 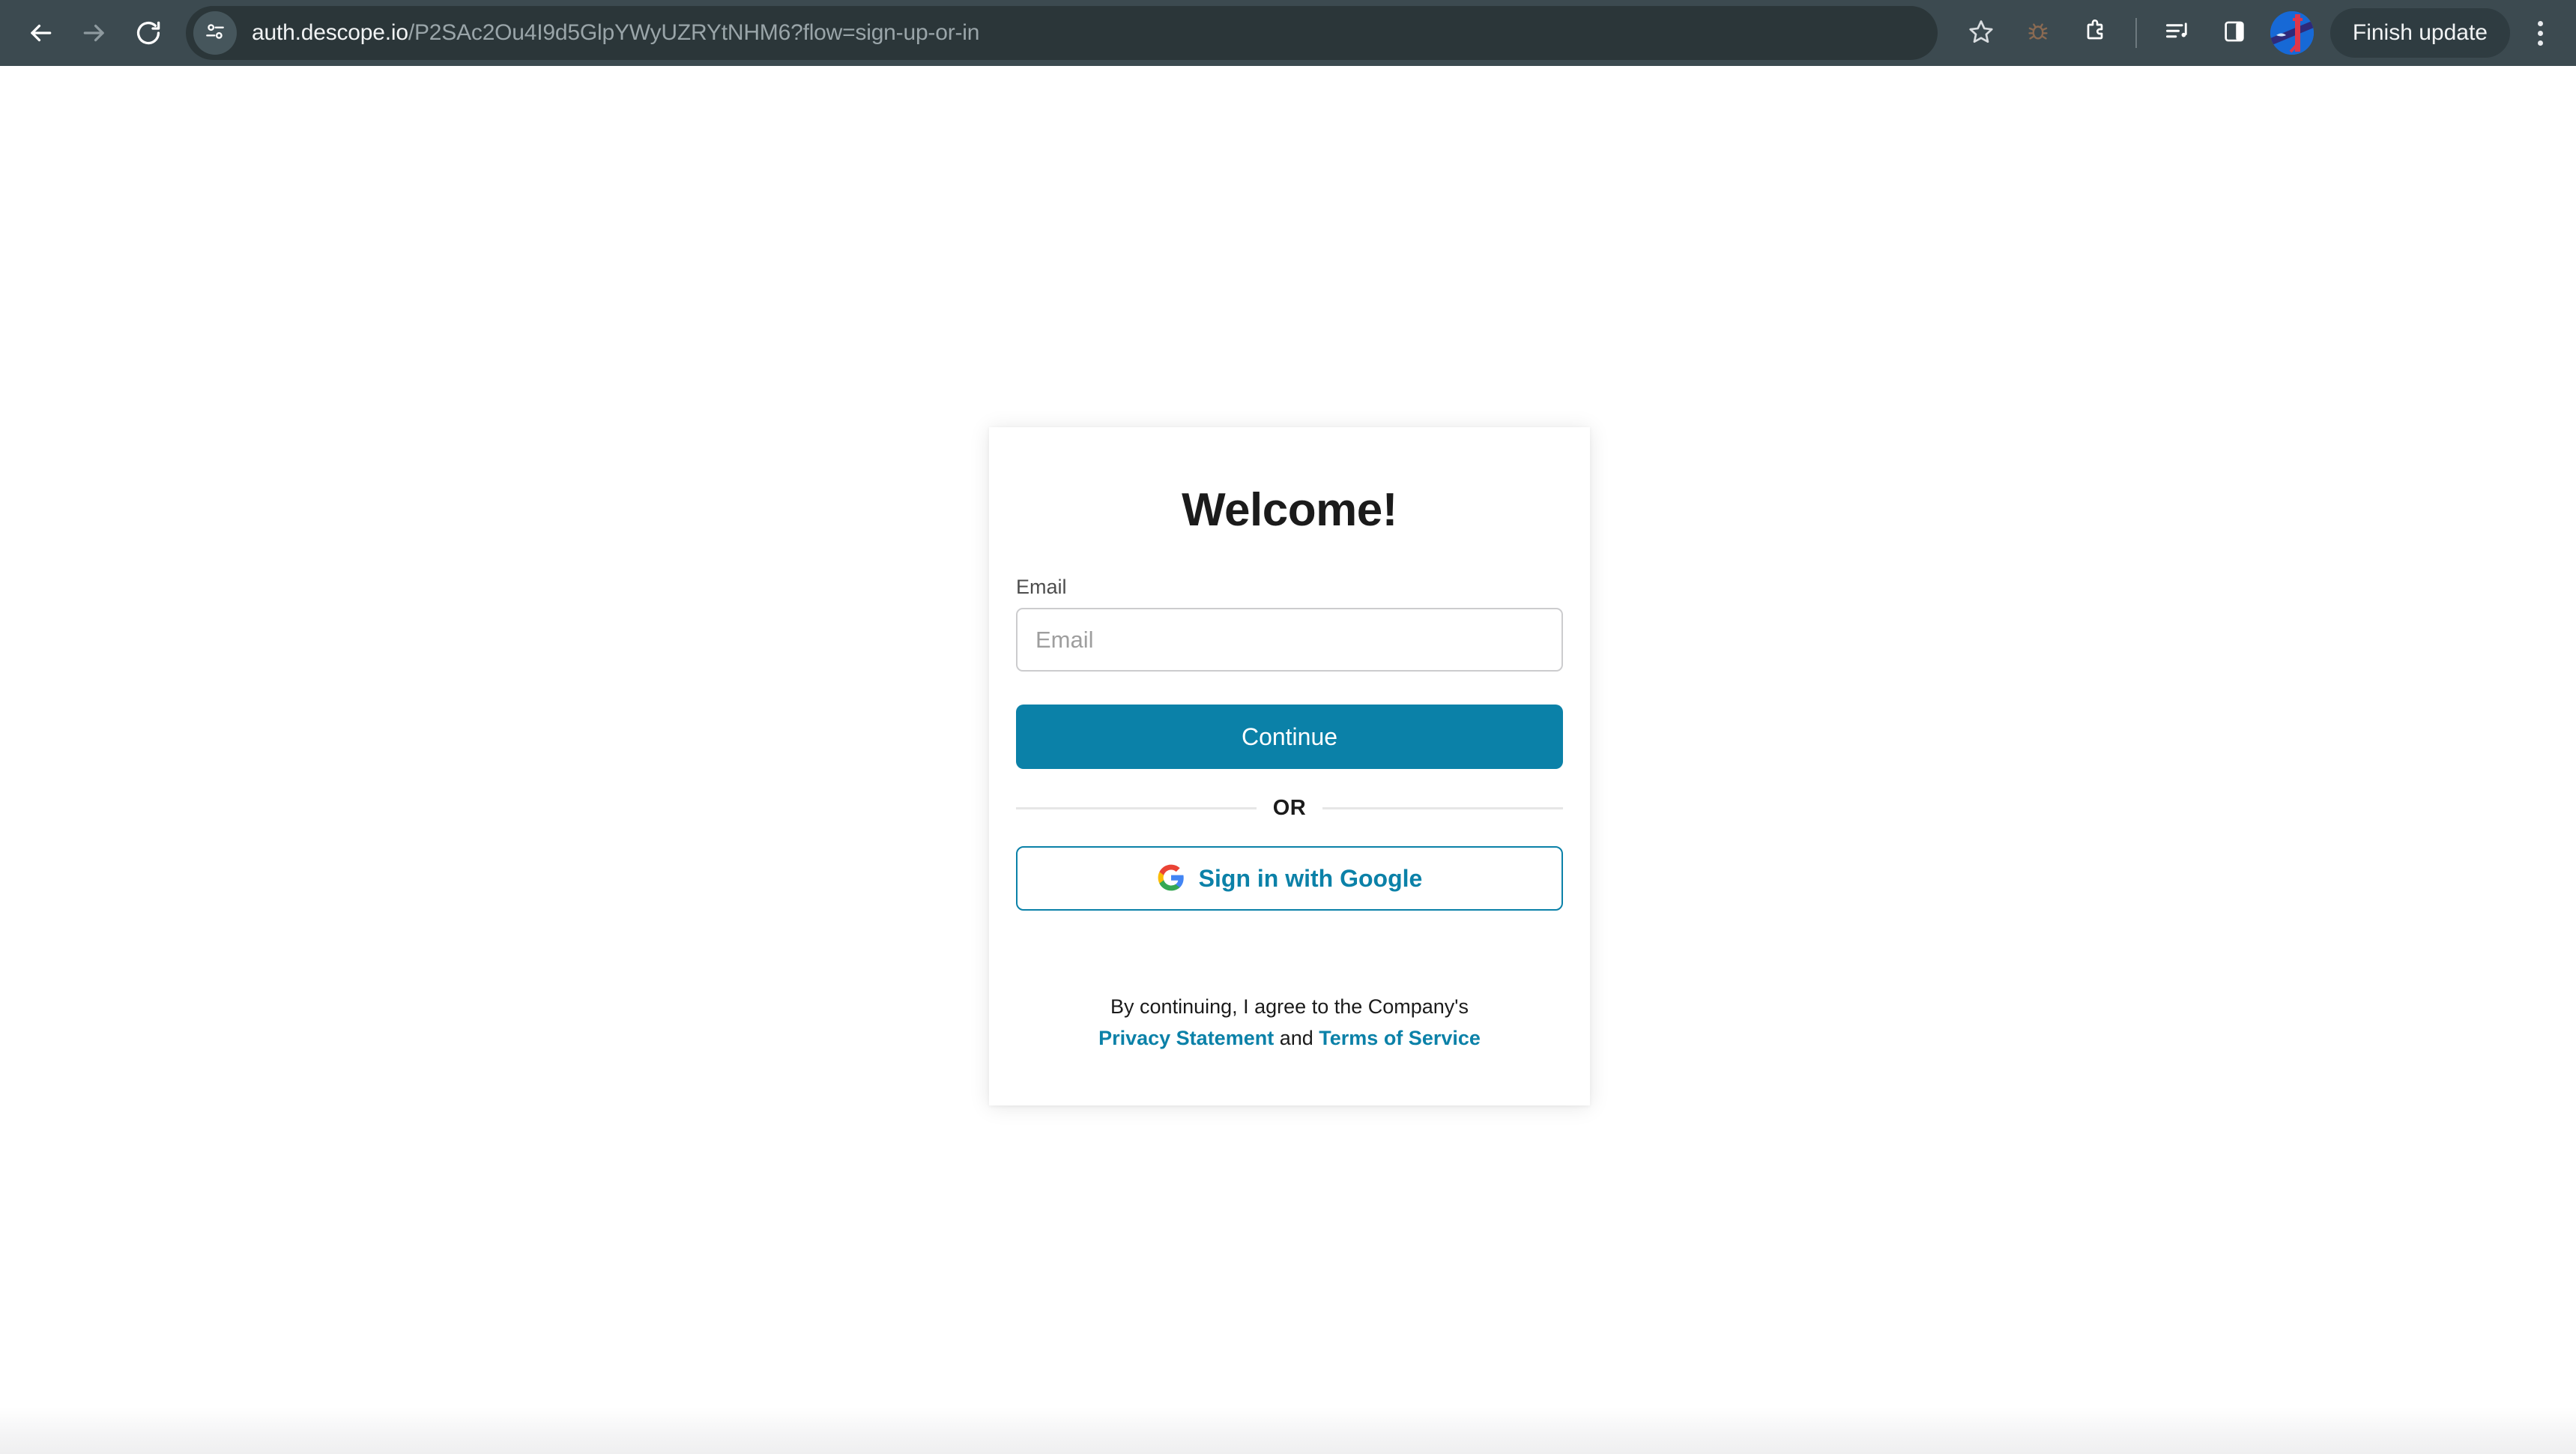 I want to click on extensions-puzzle-icon, so click(x=2094, y=33).